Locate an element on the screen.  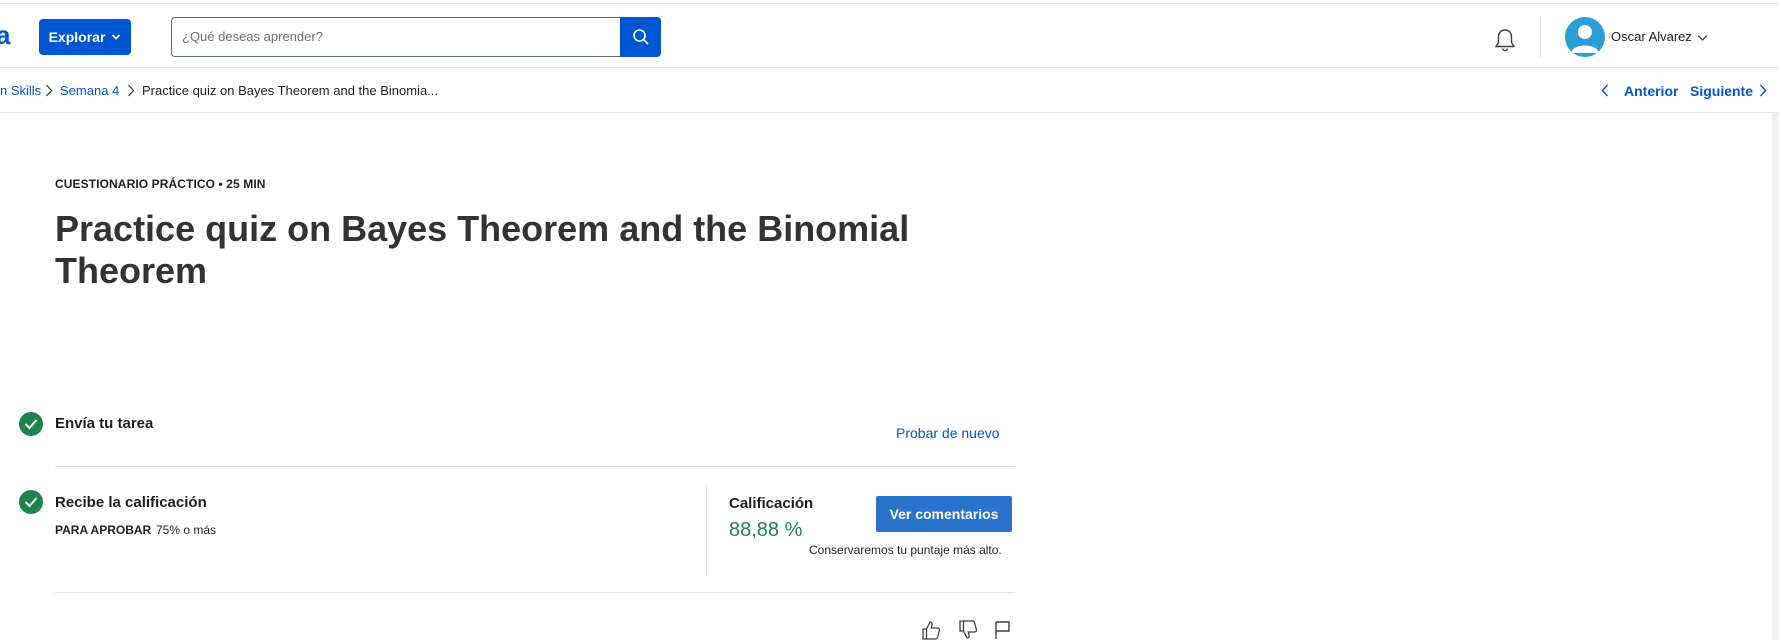
top-header: a Explorar Oscar Alvarez is located at coordinates (889, 36).